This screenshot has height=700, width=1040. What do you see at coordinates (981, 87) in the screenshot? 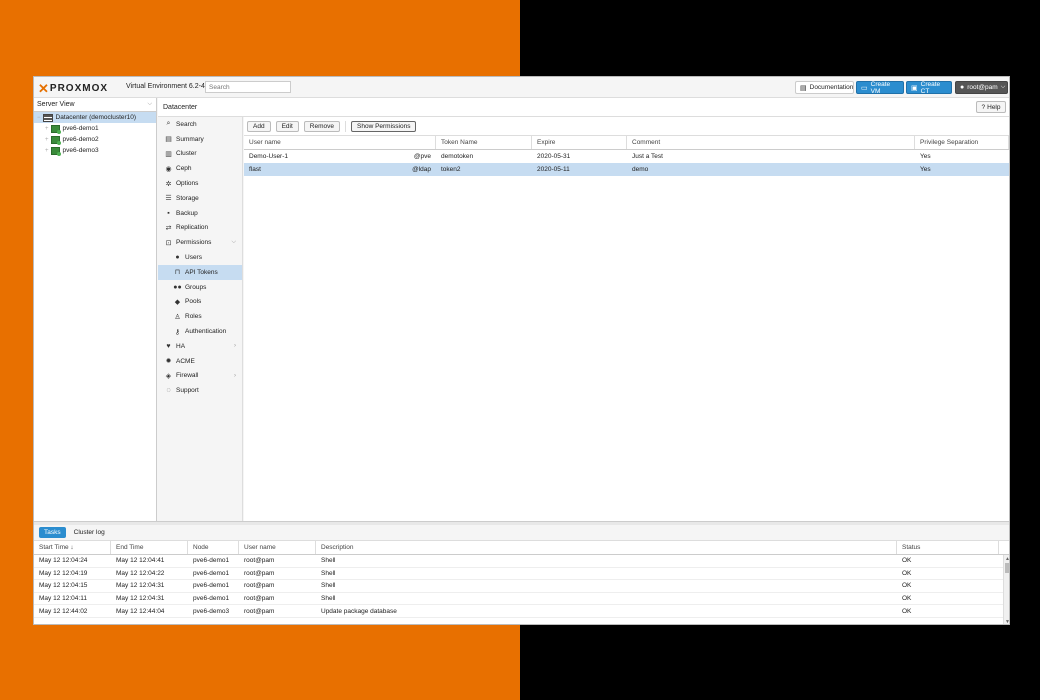
I see `user-menu-button: ● root@pam ⌵` at bounding box center [981, 87].